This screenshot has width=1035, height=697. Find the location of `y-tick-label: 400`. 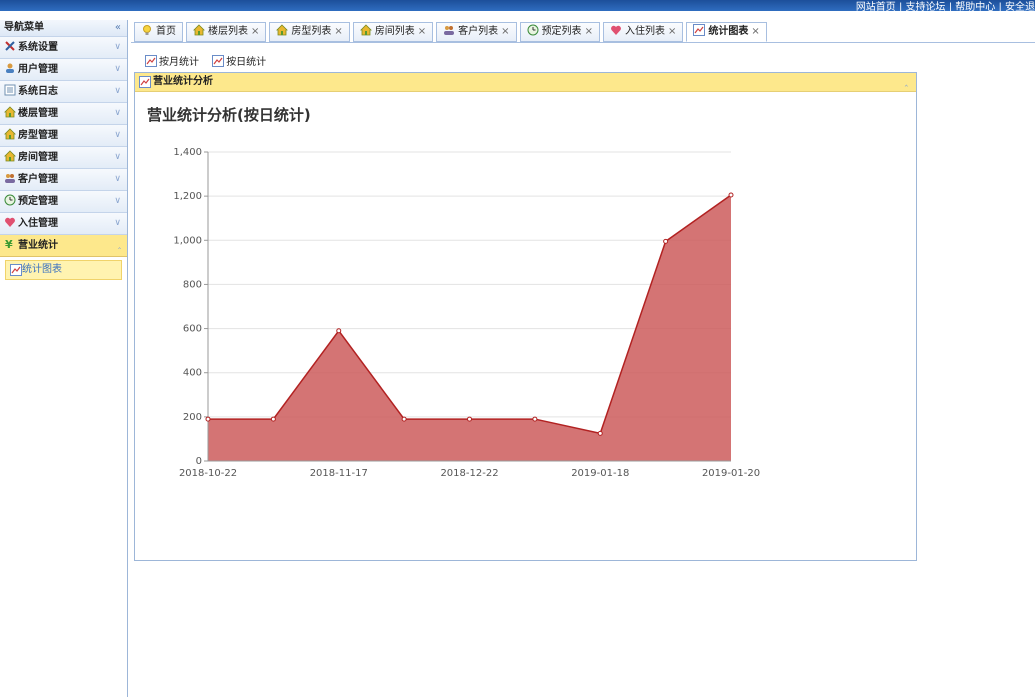

y-tick-label: 400 is located at coordinates (192, 373).